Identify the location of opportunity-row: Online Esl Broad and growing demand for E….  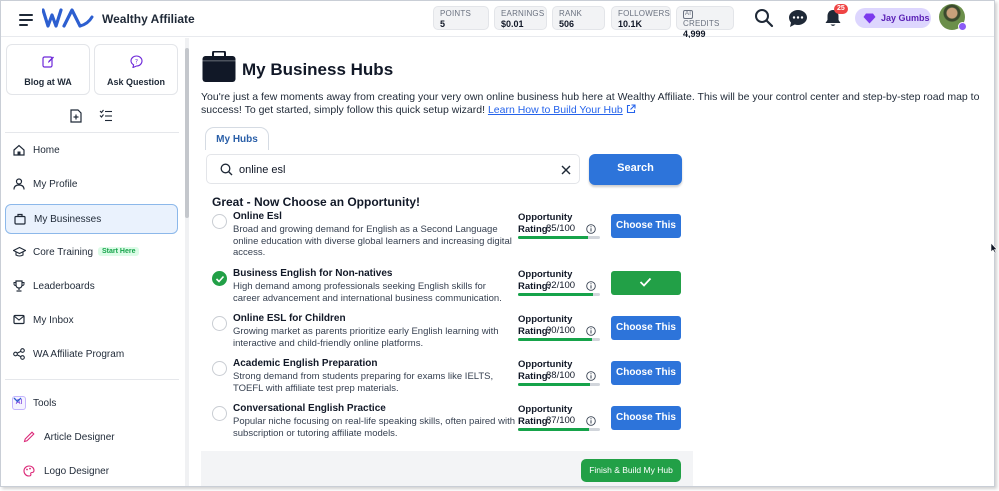
(447, 234).